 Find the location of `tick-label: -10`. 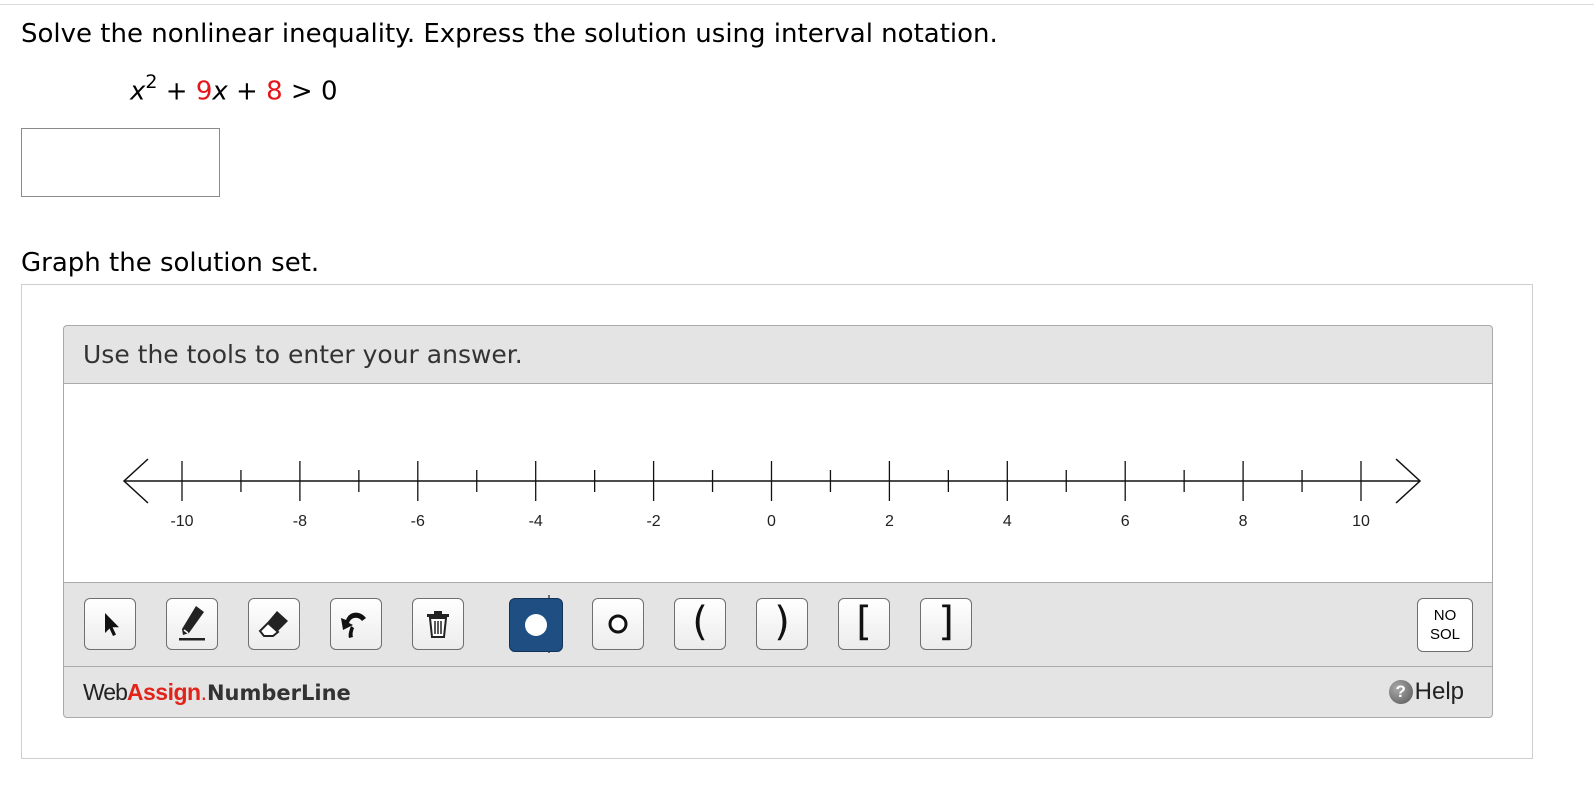

tick-label: -10 is located at coordinates (181, 521).